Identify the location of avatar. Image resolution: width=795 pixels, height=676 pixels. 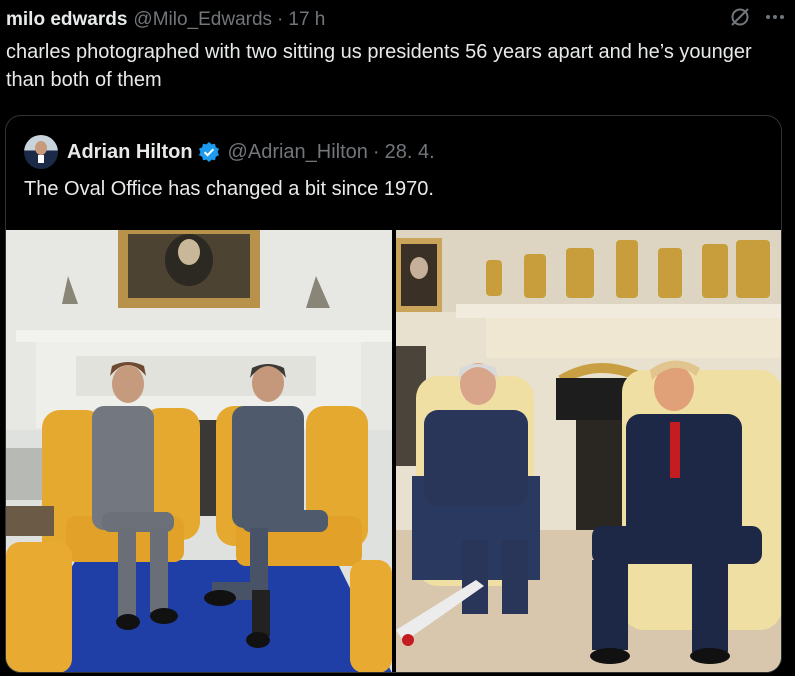
(41, 152).